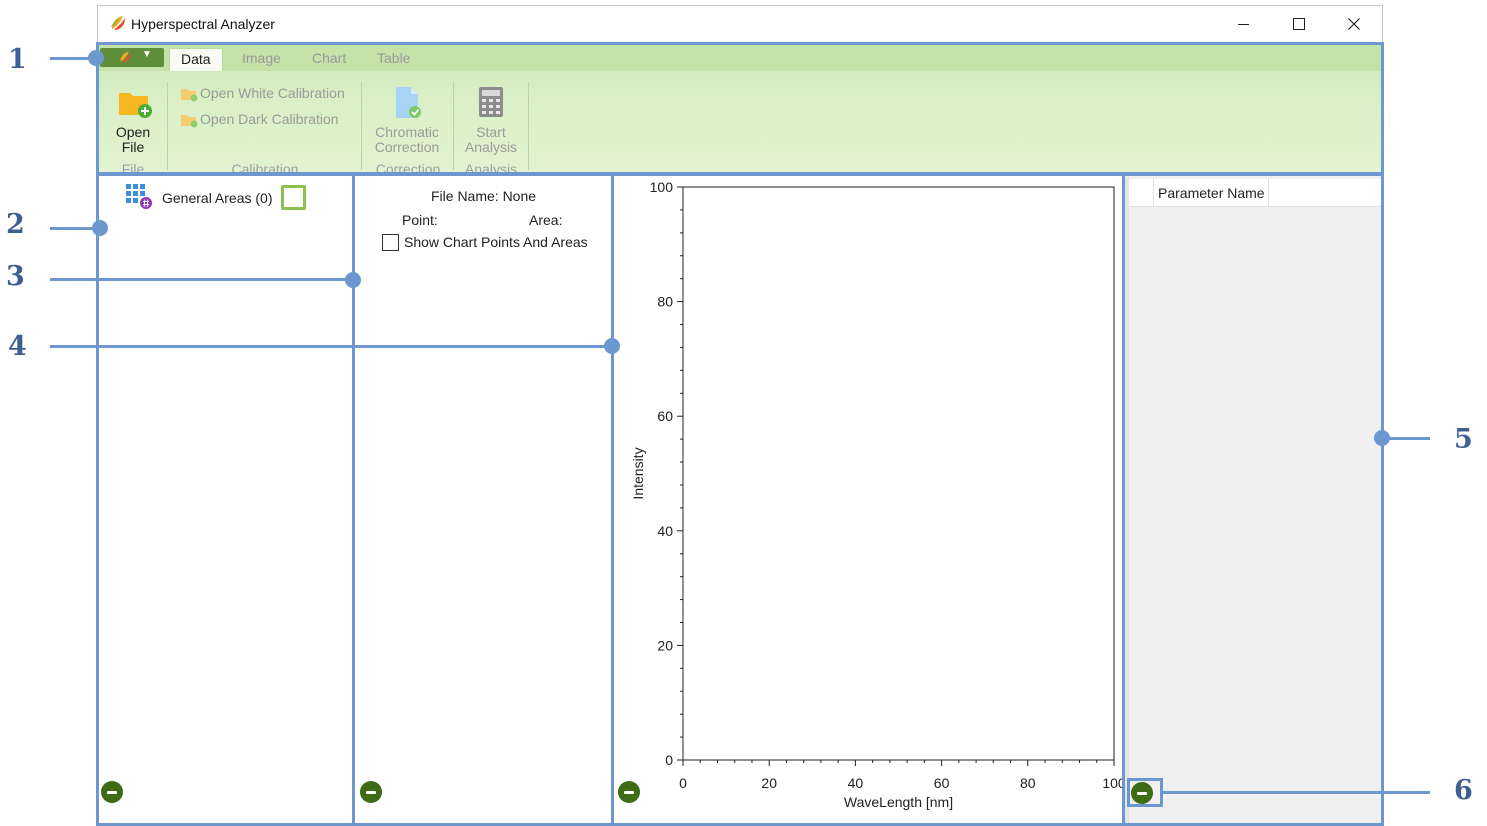 This screenshot has width=1487, height=826. Describe the element at coordinates (669, 760) in the screenshot. I see `y-tick-label: 0` at that location.